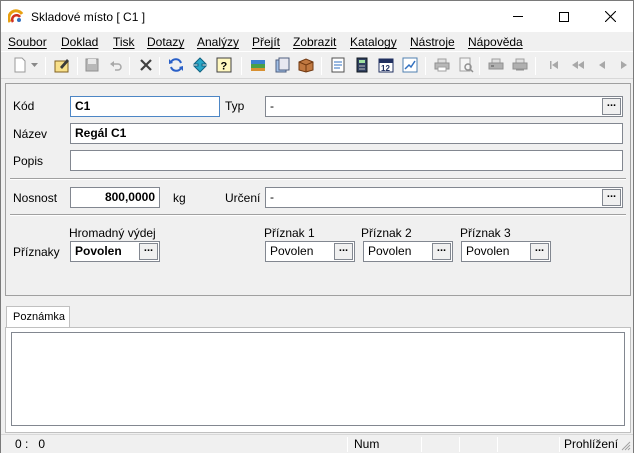  I want to click on status-mode: Prohlížení, so click(591, 444).